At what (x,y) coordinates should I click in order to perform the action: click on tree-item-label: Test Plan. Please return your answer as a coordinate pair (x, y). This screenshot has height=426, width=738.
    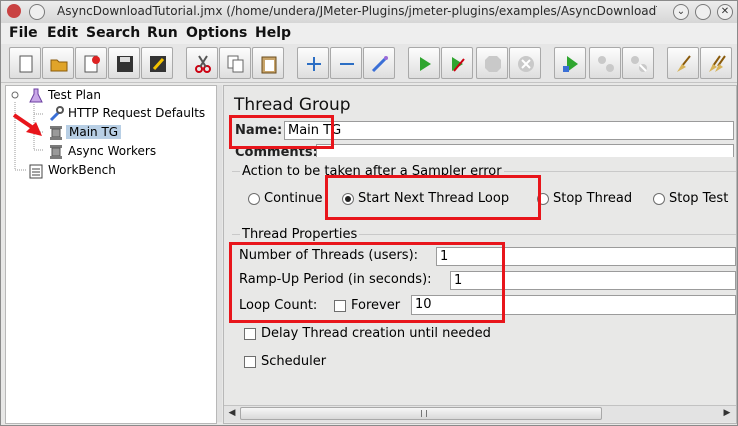
    Looking at the image, I should click on (74, 95).